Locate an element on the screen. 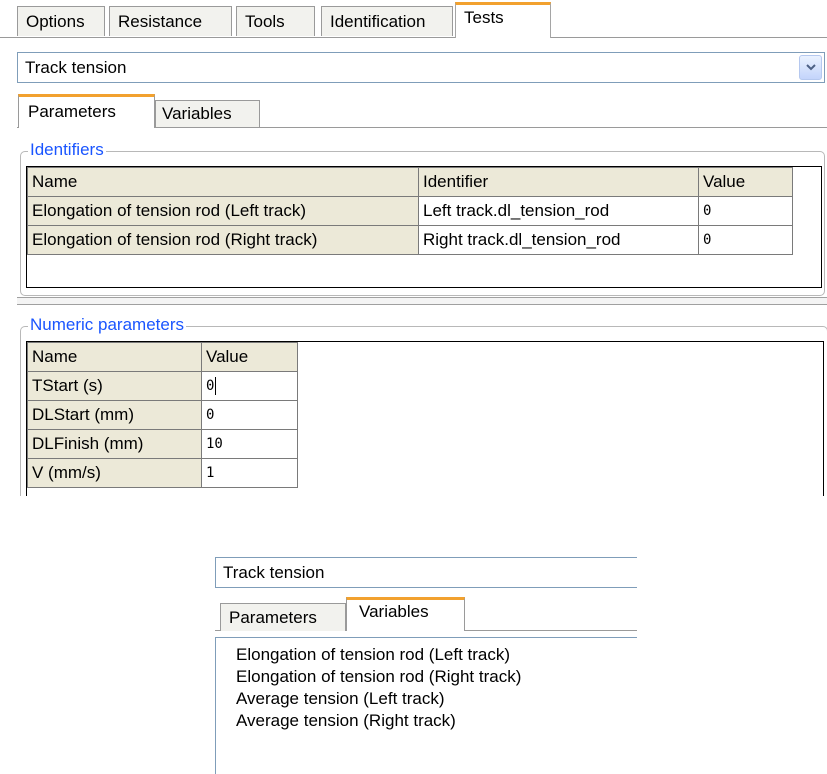 The width and height of the screenshot is (827, 774). tab-variables: Variables is located at coordinates (207, 113).